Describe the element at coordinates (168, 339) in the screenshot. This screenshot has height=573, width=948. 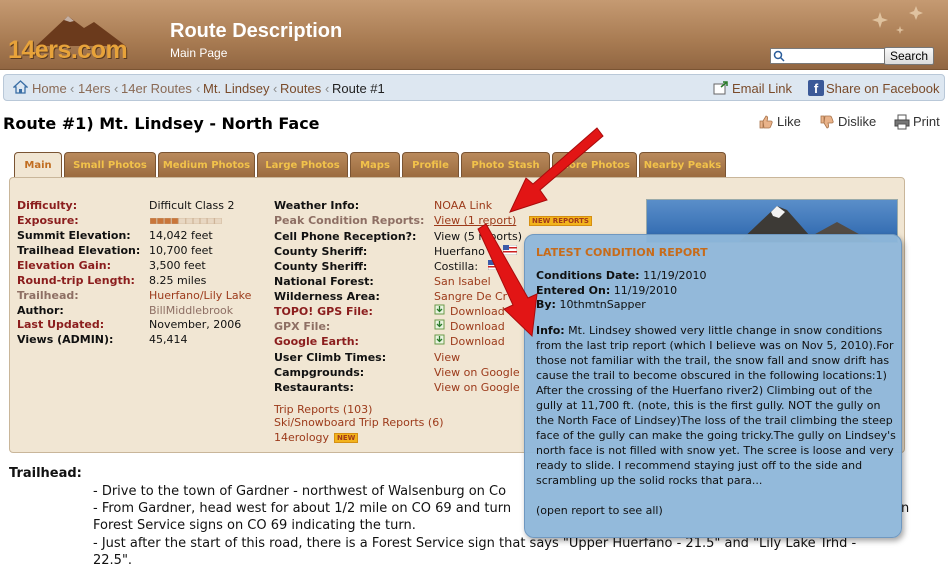
I see `stat-value: 45,414` at that location.